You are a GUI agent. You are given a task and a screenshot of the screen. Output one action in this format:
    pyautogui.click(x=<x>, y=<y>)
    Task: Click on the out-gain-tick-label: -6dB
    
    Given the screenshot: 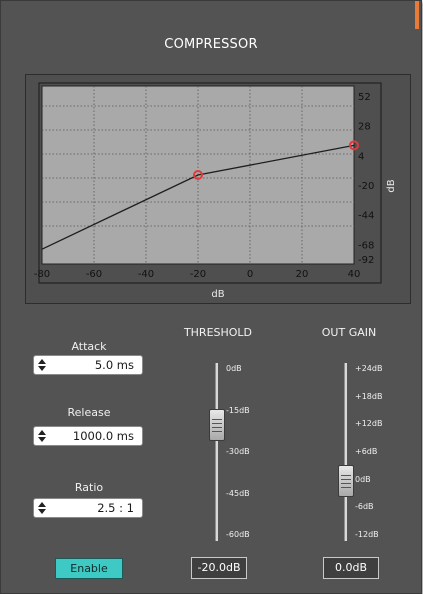 What is the action you would take?
    pyautogui.click(x=364, y=507)
    